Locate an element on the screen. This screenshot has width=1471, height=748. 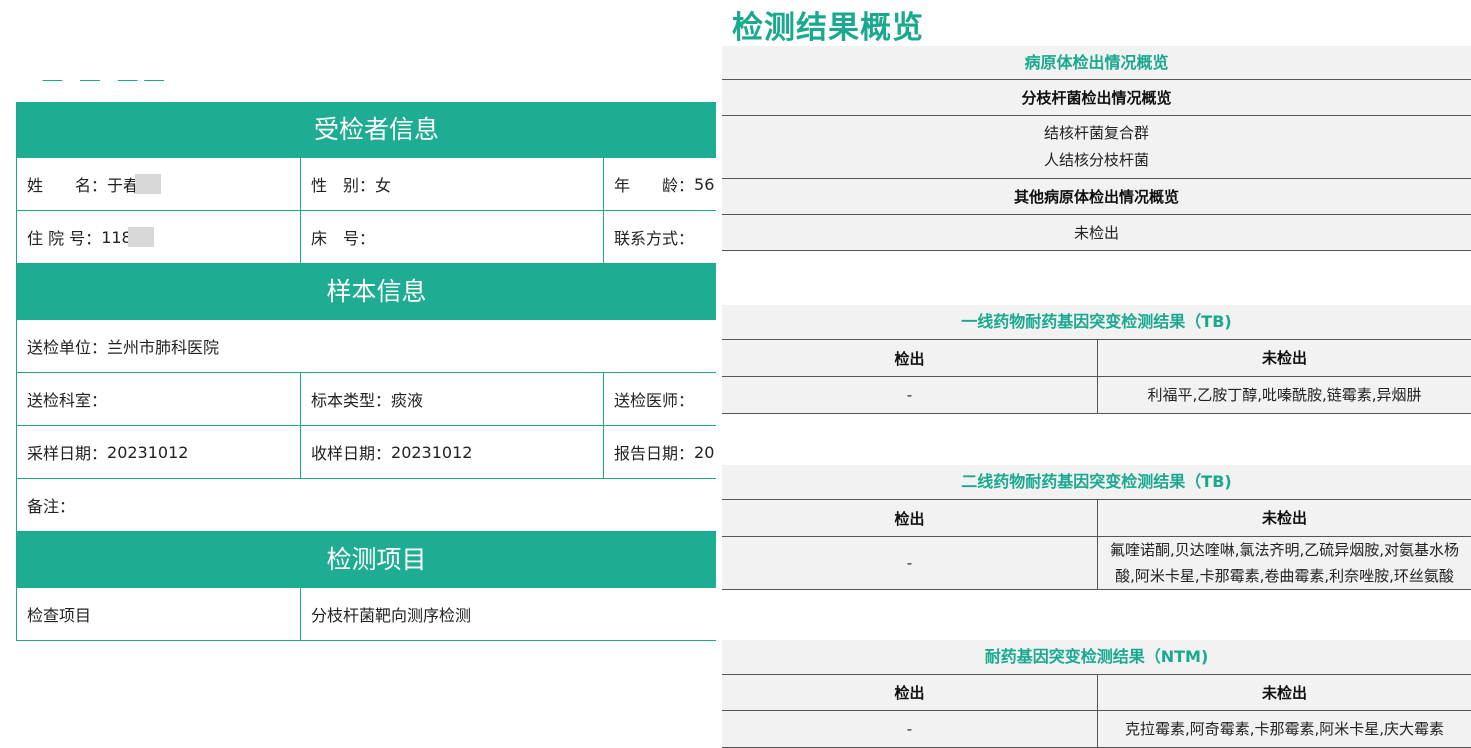
other-header: 其他病原体检出情况概览 is located at coordinates (1096, 197).